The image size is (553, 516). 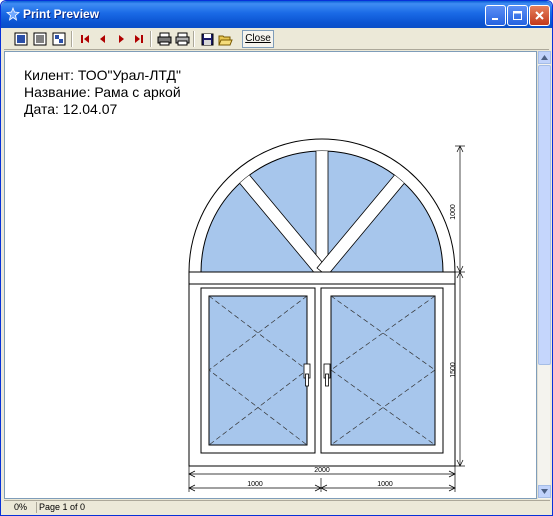 I want to click on minimize-button, so click(x=495, y=15).